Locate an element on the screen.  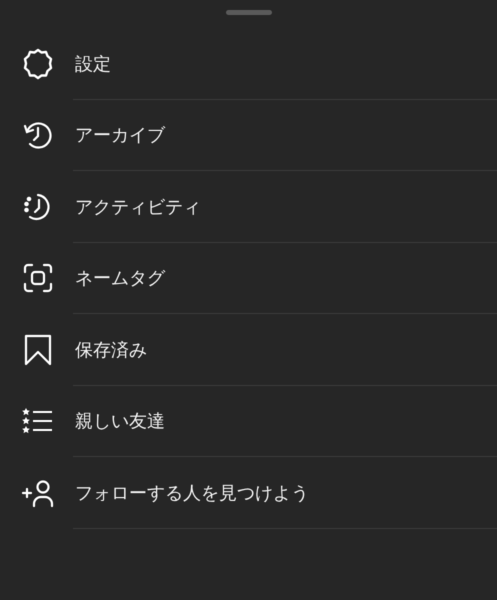
menu-item: アクティビティ is located at coordinates (248, 206).